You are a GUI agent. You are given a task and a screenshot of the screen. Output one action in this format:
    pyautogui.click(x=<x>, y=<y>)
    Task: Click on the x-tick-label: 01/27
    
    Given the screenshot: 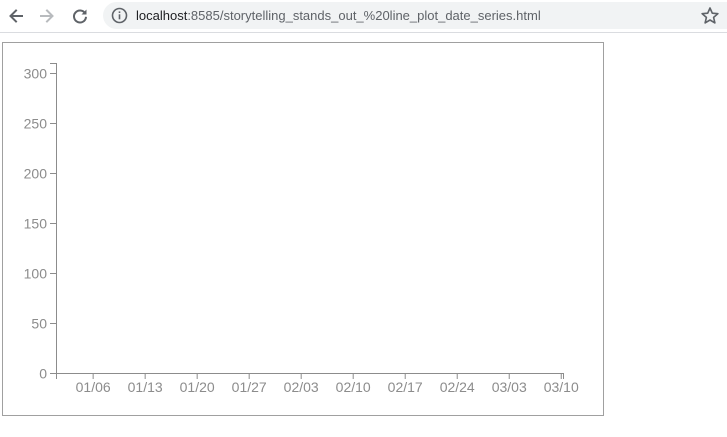 What is the action you would take?
    pyautogui.click(x=249, y=387)
    